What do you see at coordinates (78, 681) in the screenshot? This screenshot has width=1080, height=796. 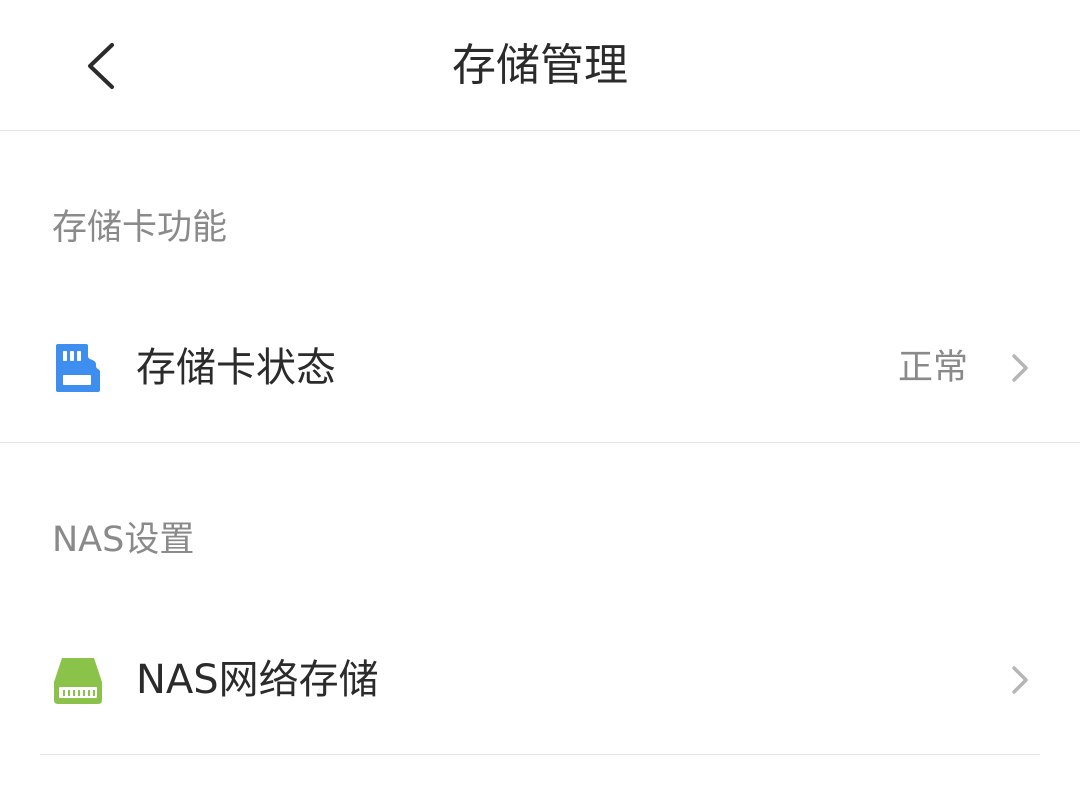 I see `nas-drive-icon` at bounding box center [78, 681].